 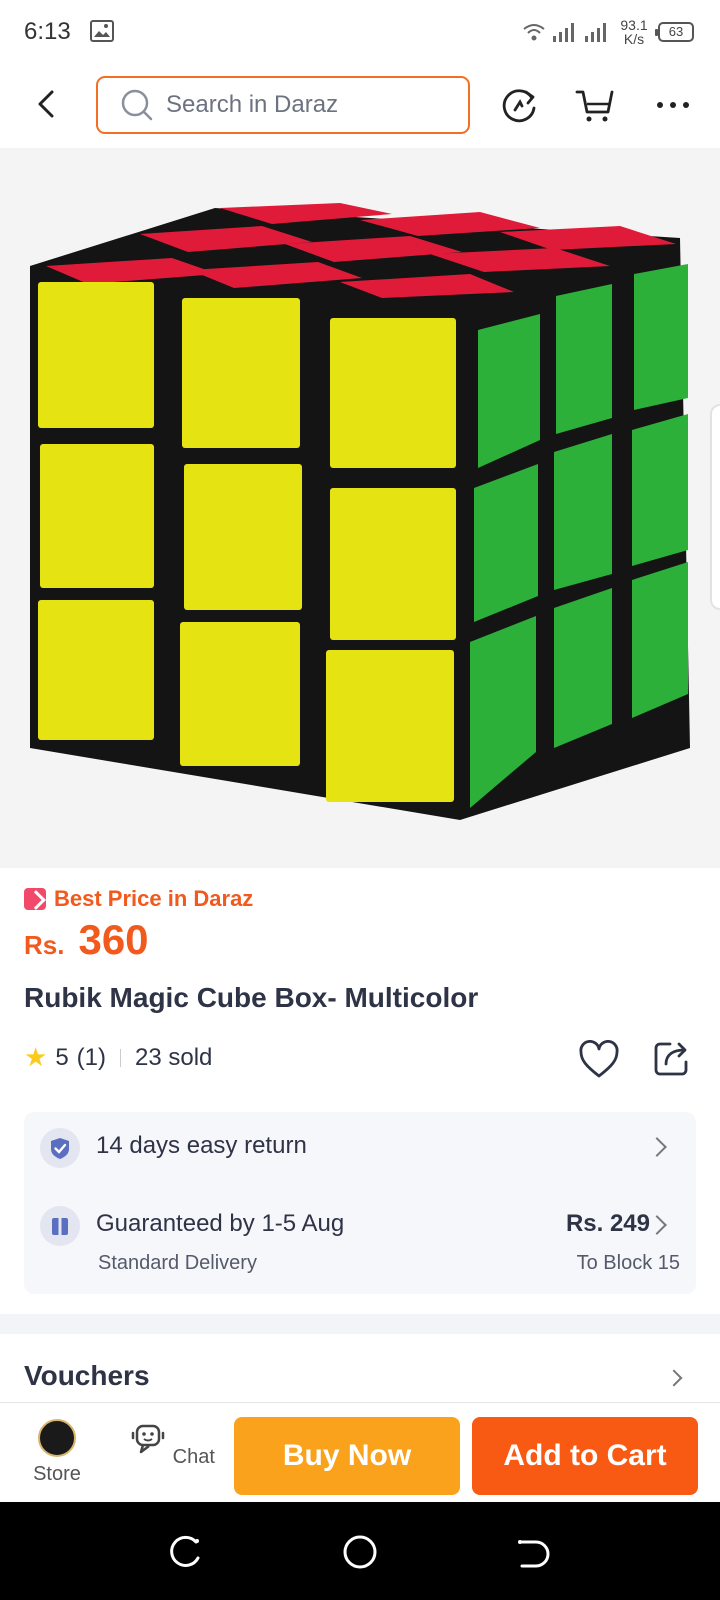 I want to click on home-icon, so click(x=360, y=1552).